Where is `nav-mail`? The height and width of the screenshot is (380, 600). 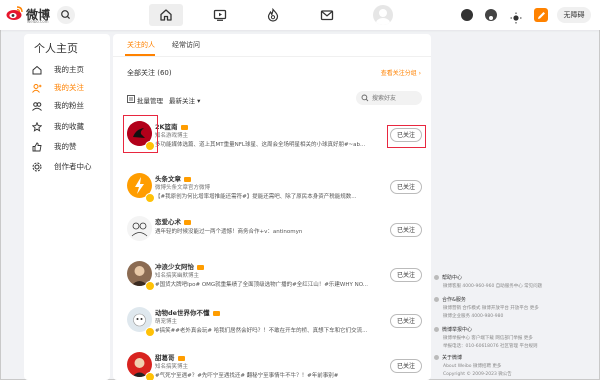
nav-mail is located at coordinates (327, 15).